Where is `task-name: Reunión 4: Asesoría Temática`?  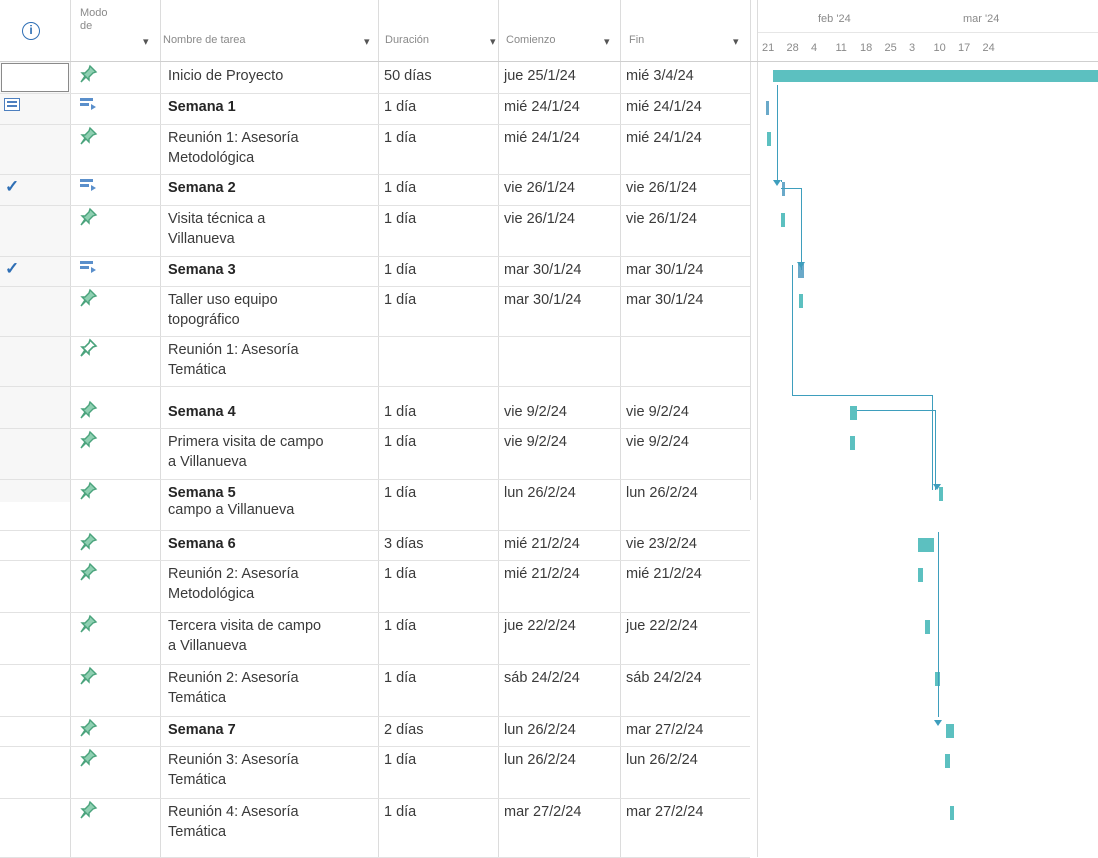
task-name: Reunión 4: Asesoría Temática is located at coordinates (275, 822).